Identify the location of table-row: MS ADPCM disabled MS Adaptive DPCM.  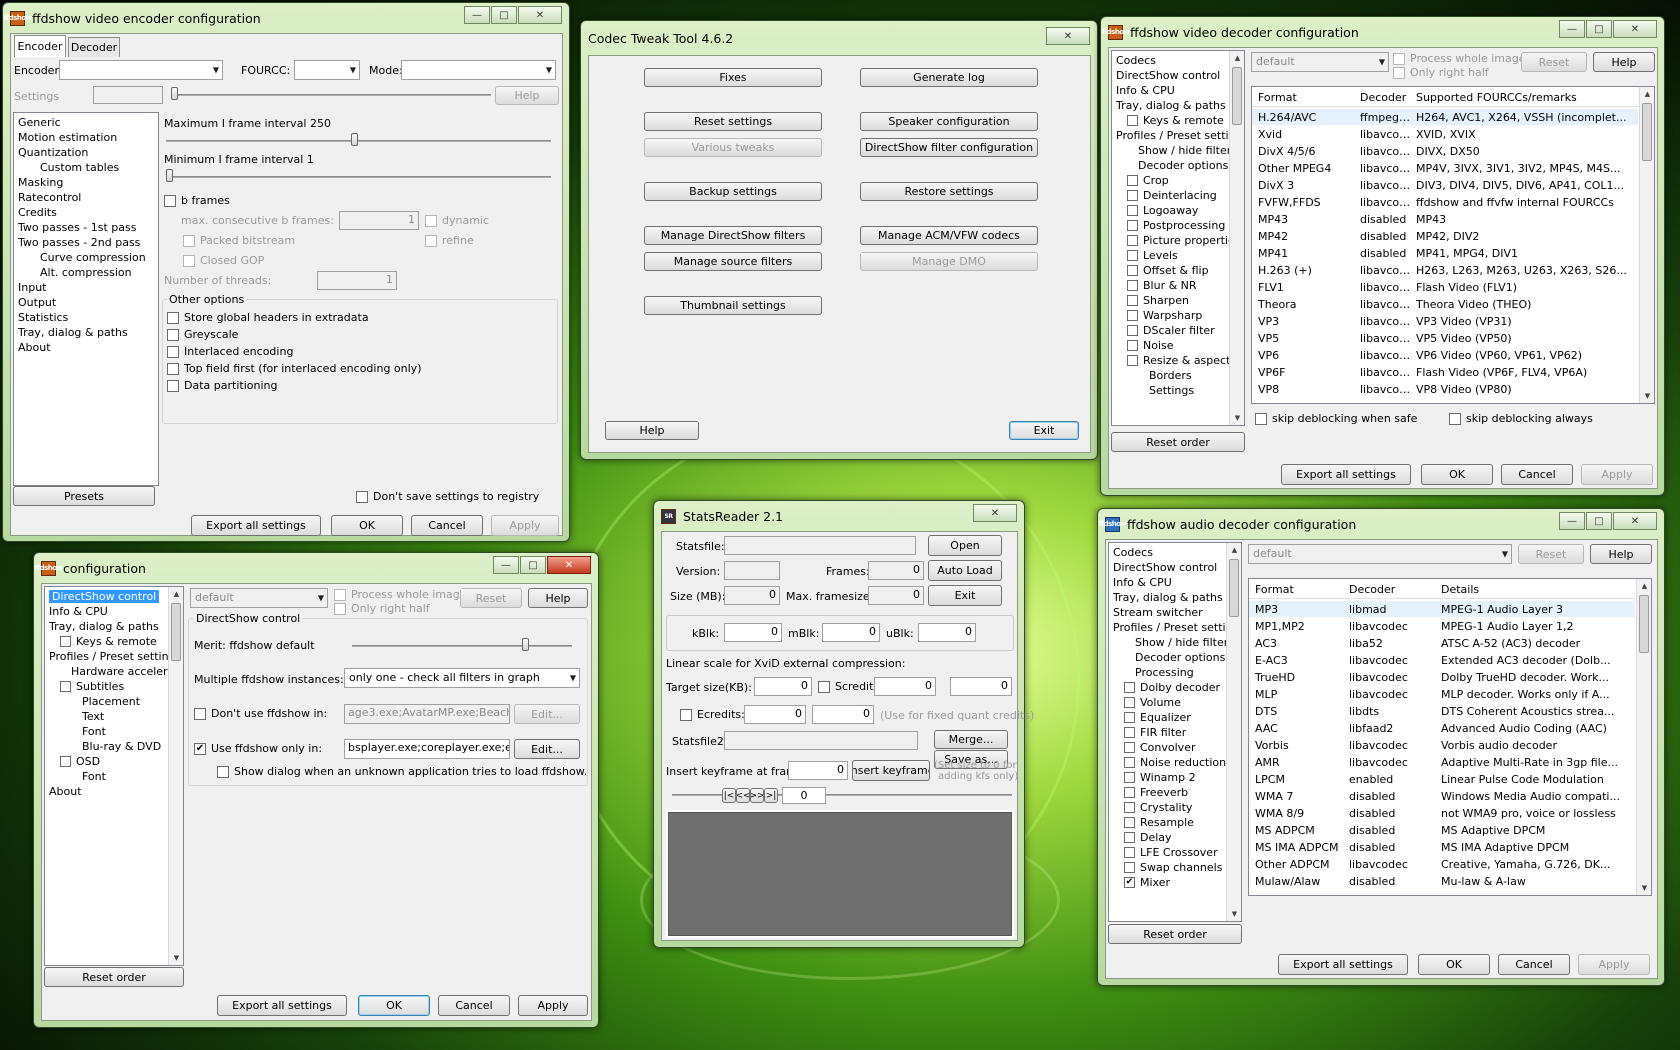
(1442, 830).